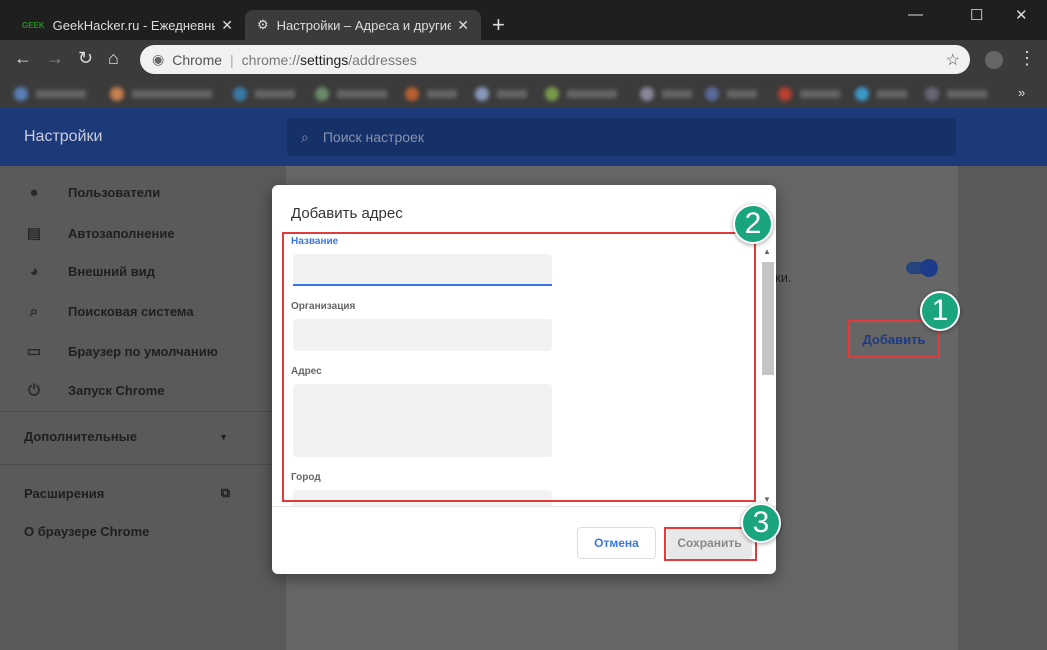 The image size is (1047, 650). I want to click on sidebar-advanced: Дополнительные ▼, so click(126, 436).